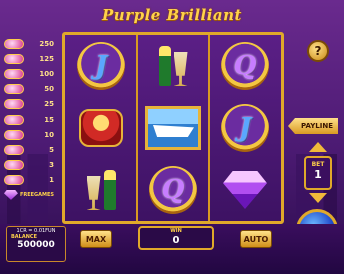 The height and width of the screenshot is (274, 344). What do you see at coordinates (49, 134) in the screenshot?
I see `paytable-value: 10` at bounding box center [49, 134].